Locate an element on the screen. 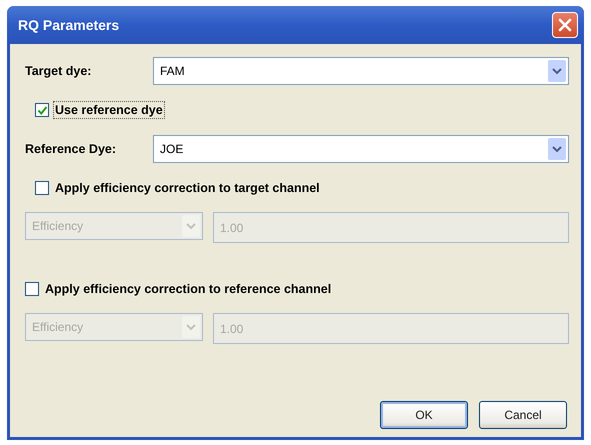 The image size is (591, 445). reference-dye-dropdown: JOE is located at coordinates (361, 149).